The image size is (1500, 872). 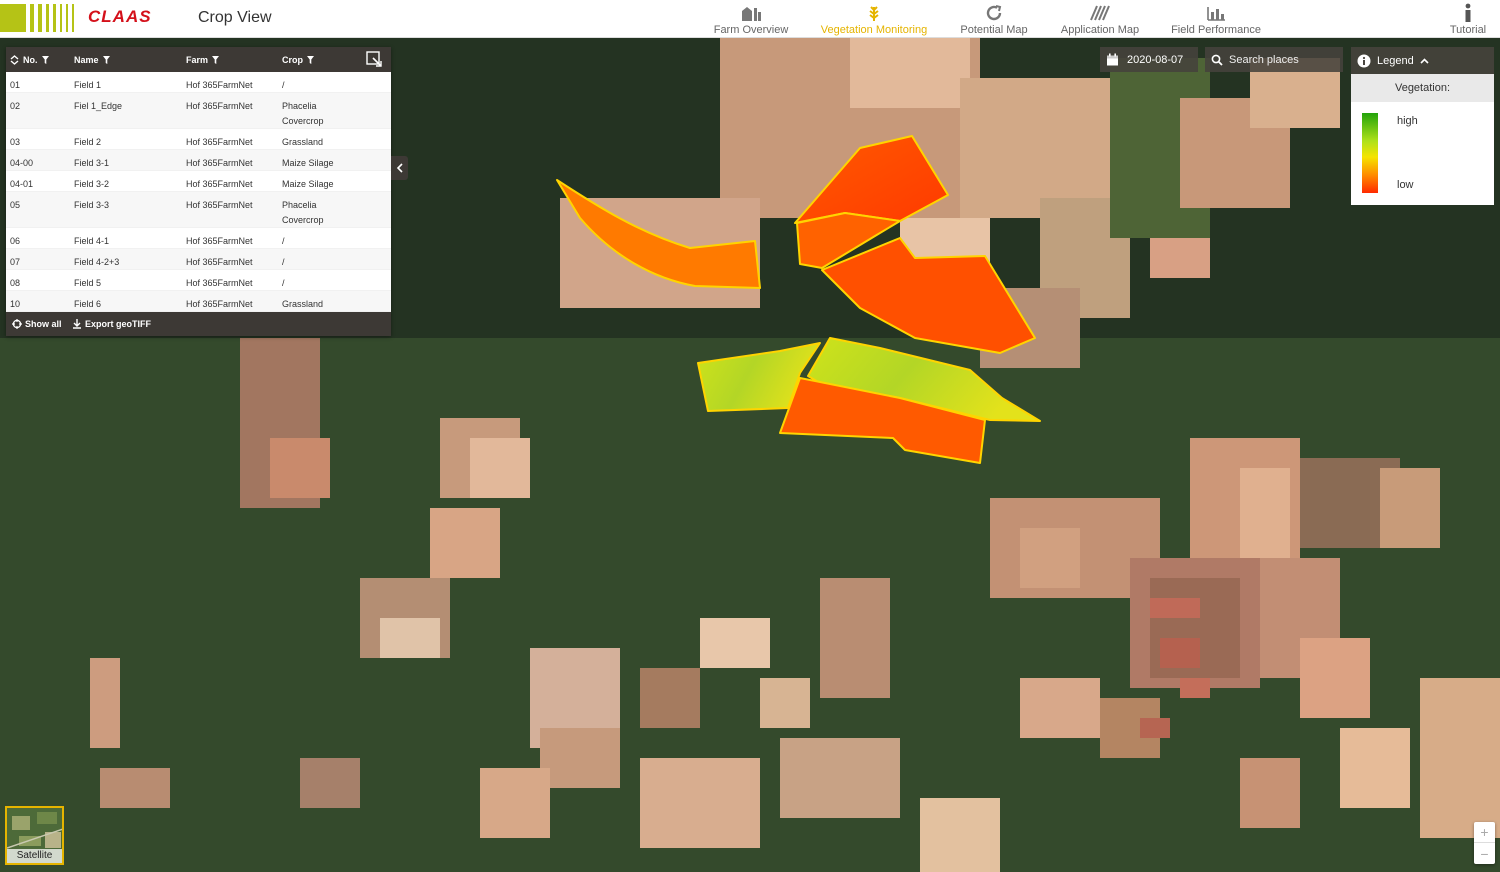 I want to click on cell-no: 06, so click(x=15, y=241).